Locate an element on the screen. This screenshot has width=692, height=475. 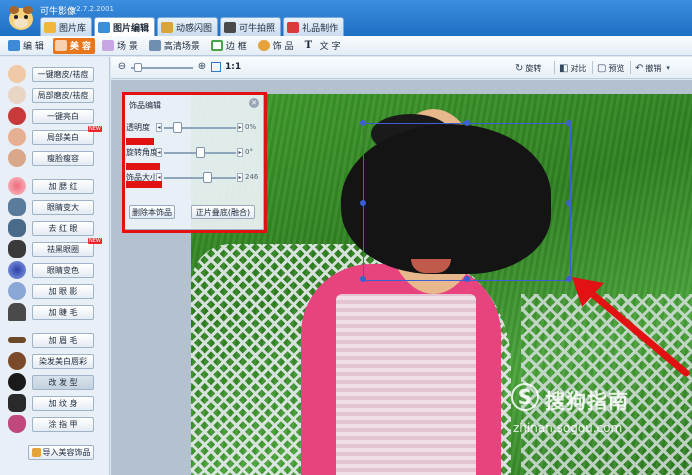
import-label: 导入美容饰品 is located at coordinates (66, 452).